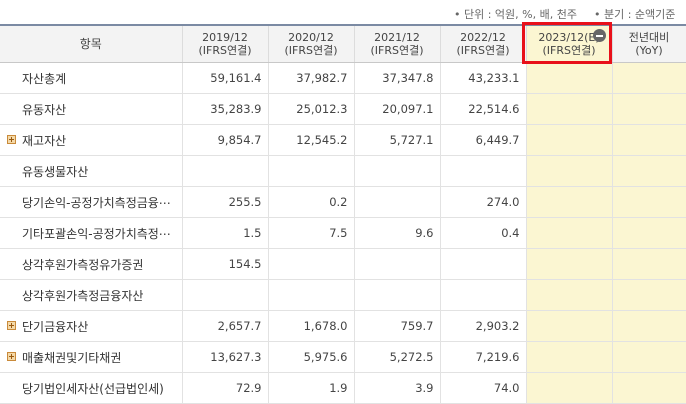 This screenshot has height=404, width=686. Describe the element at coordinates (83, 295) in the screenshot. I see `row-name: 상각후원가측정금융자산` at that location.